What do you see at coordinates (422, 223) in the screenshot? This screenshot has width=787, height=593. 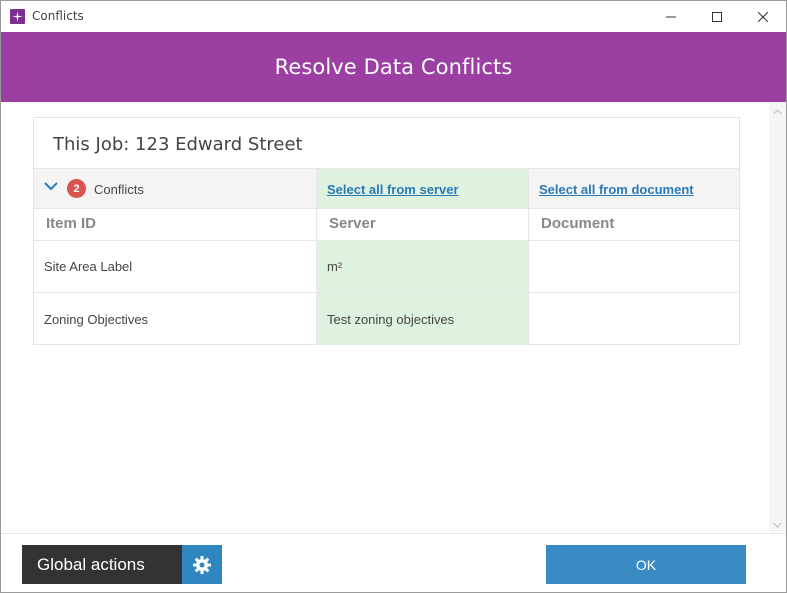 I see `column-header-server: Server` at bounding box center [422, 223].